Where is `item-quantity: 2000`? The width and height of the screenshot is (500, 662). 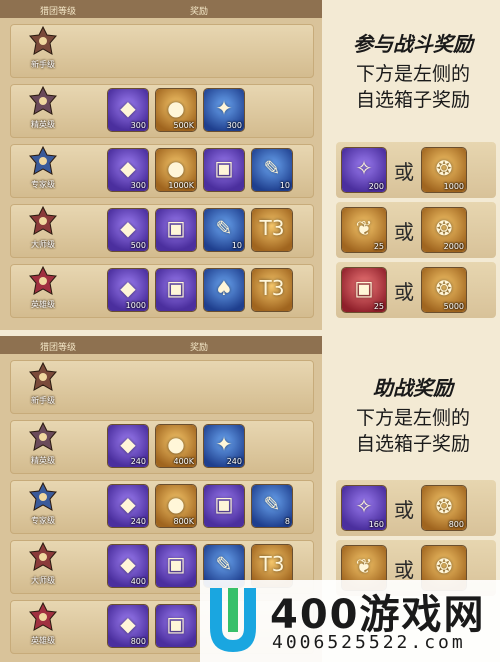 item-quantity: 2000 is located at coordinates (453, 246).